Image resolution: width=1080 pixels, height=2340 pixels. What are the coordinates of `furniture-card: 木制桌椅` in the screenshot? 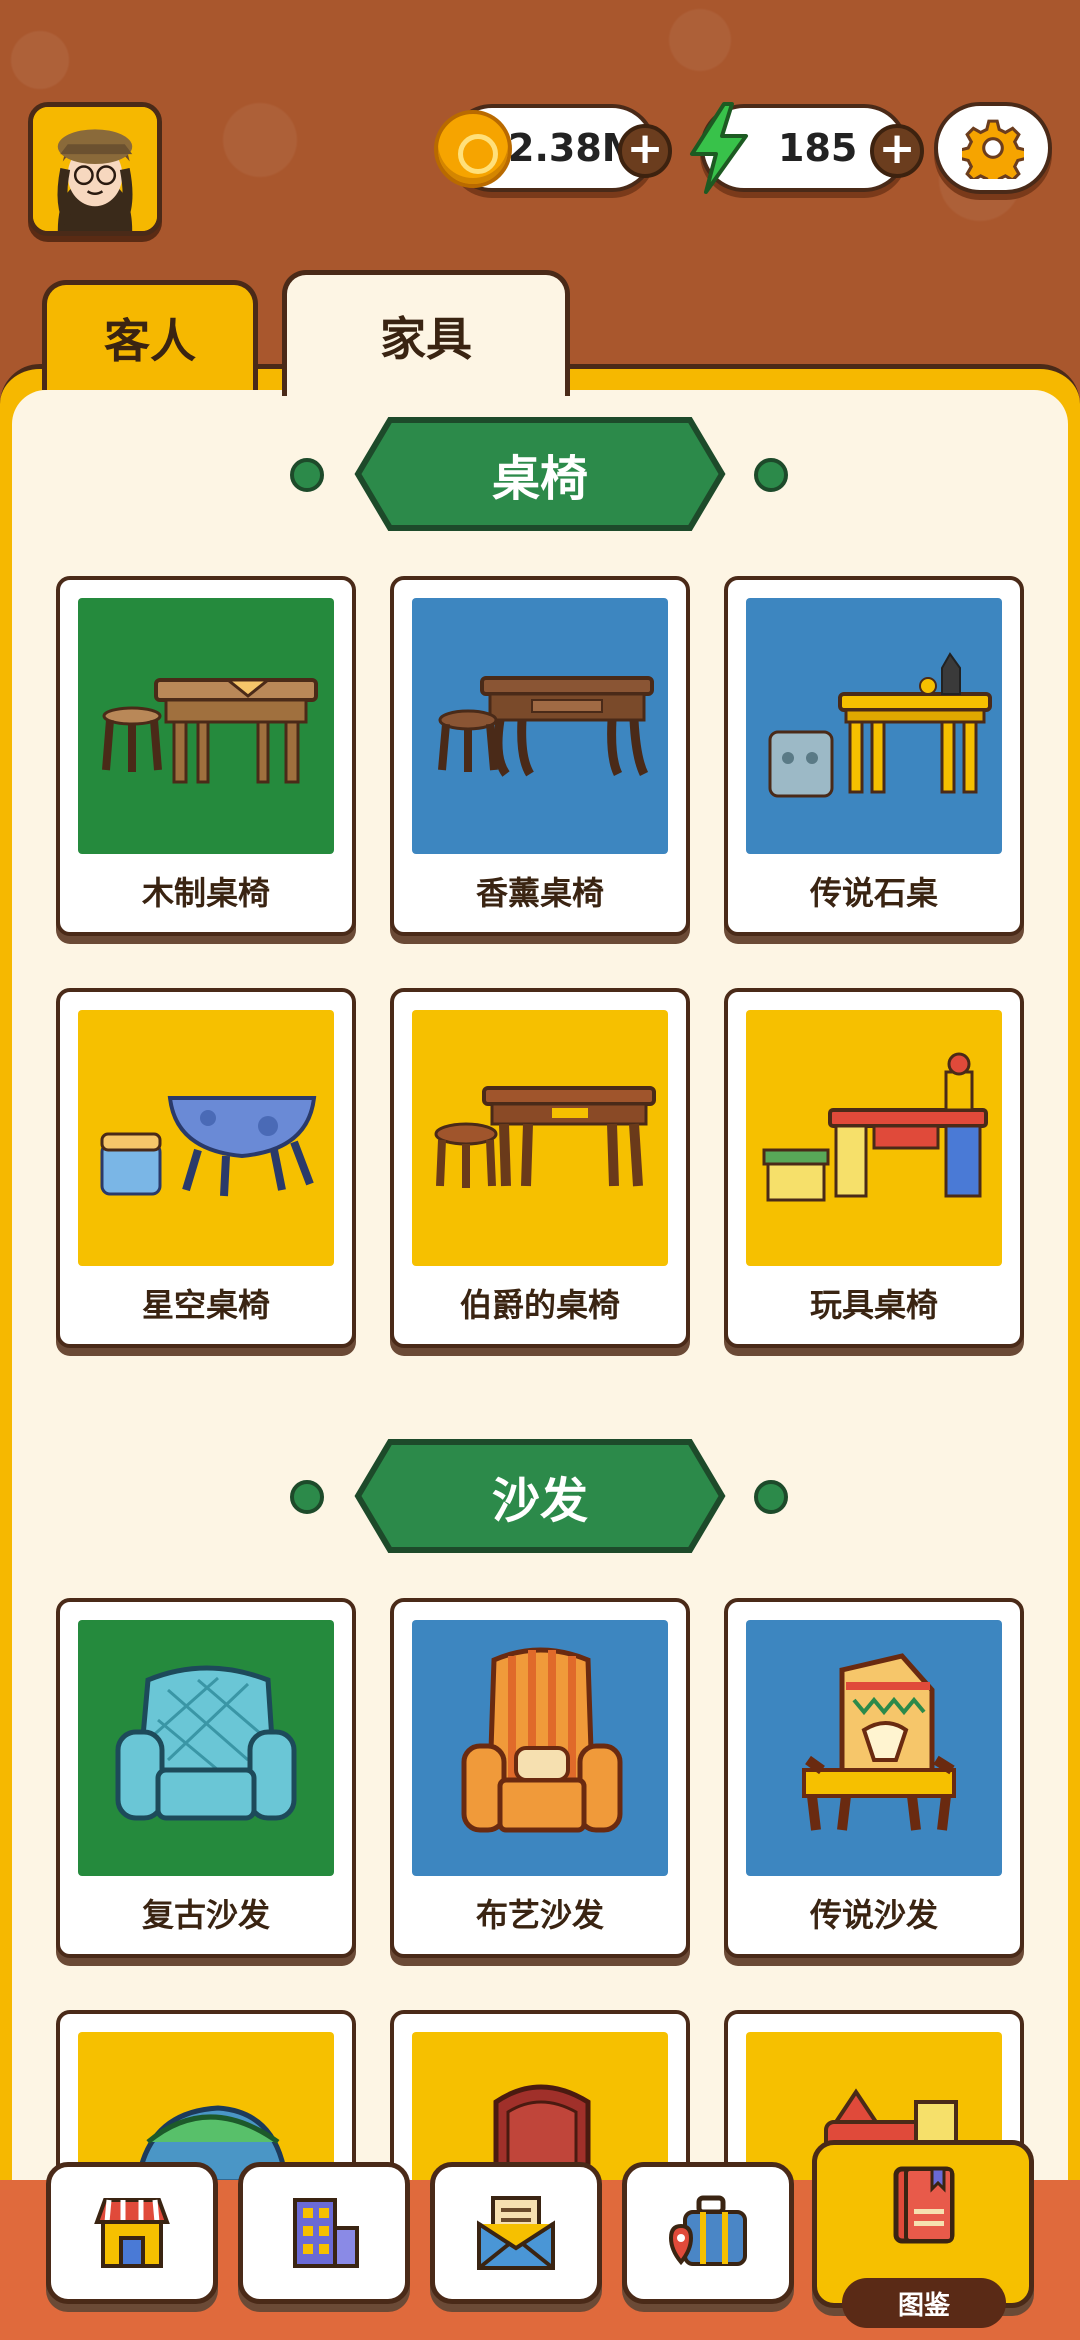 It's located at (206, 756).